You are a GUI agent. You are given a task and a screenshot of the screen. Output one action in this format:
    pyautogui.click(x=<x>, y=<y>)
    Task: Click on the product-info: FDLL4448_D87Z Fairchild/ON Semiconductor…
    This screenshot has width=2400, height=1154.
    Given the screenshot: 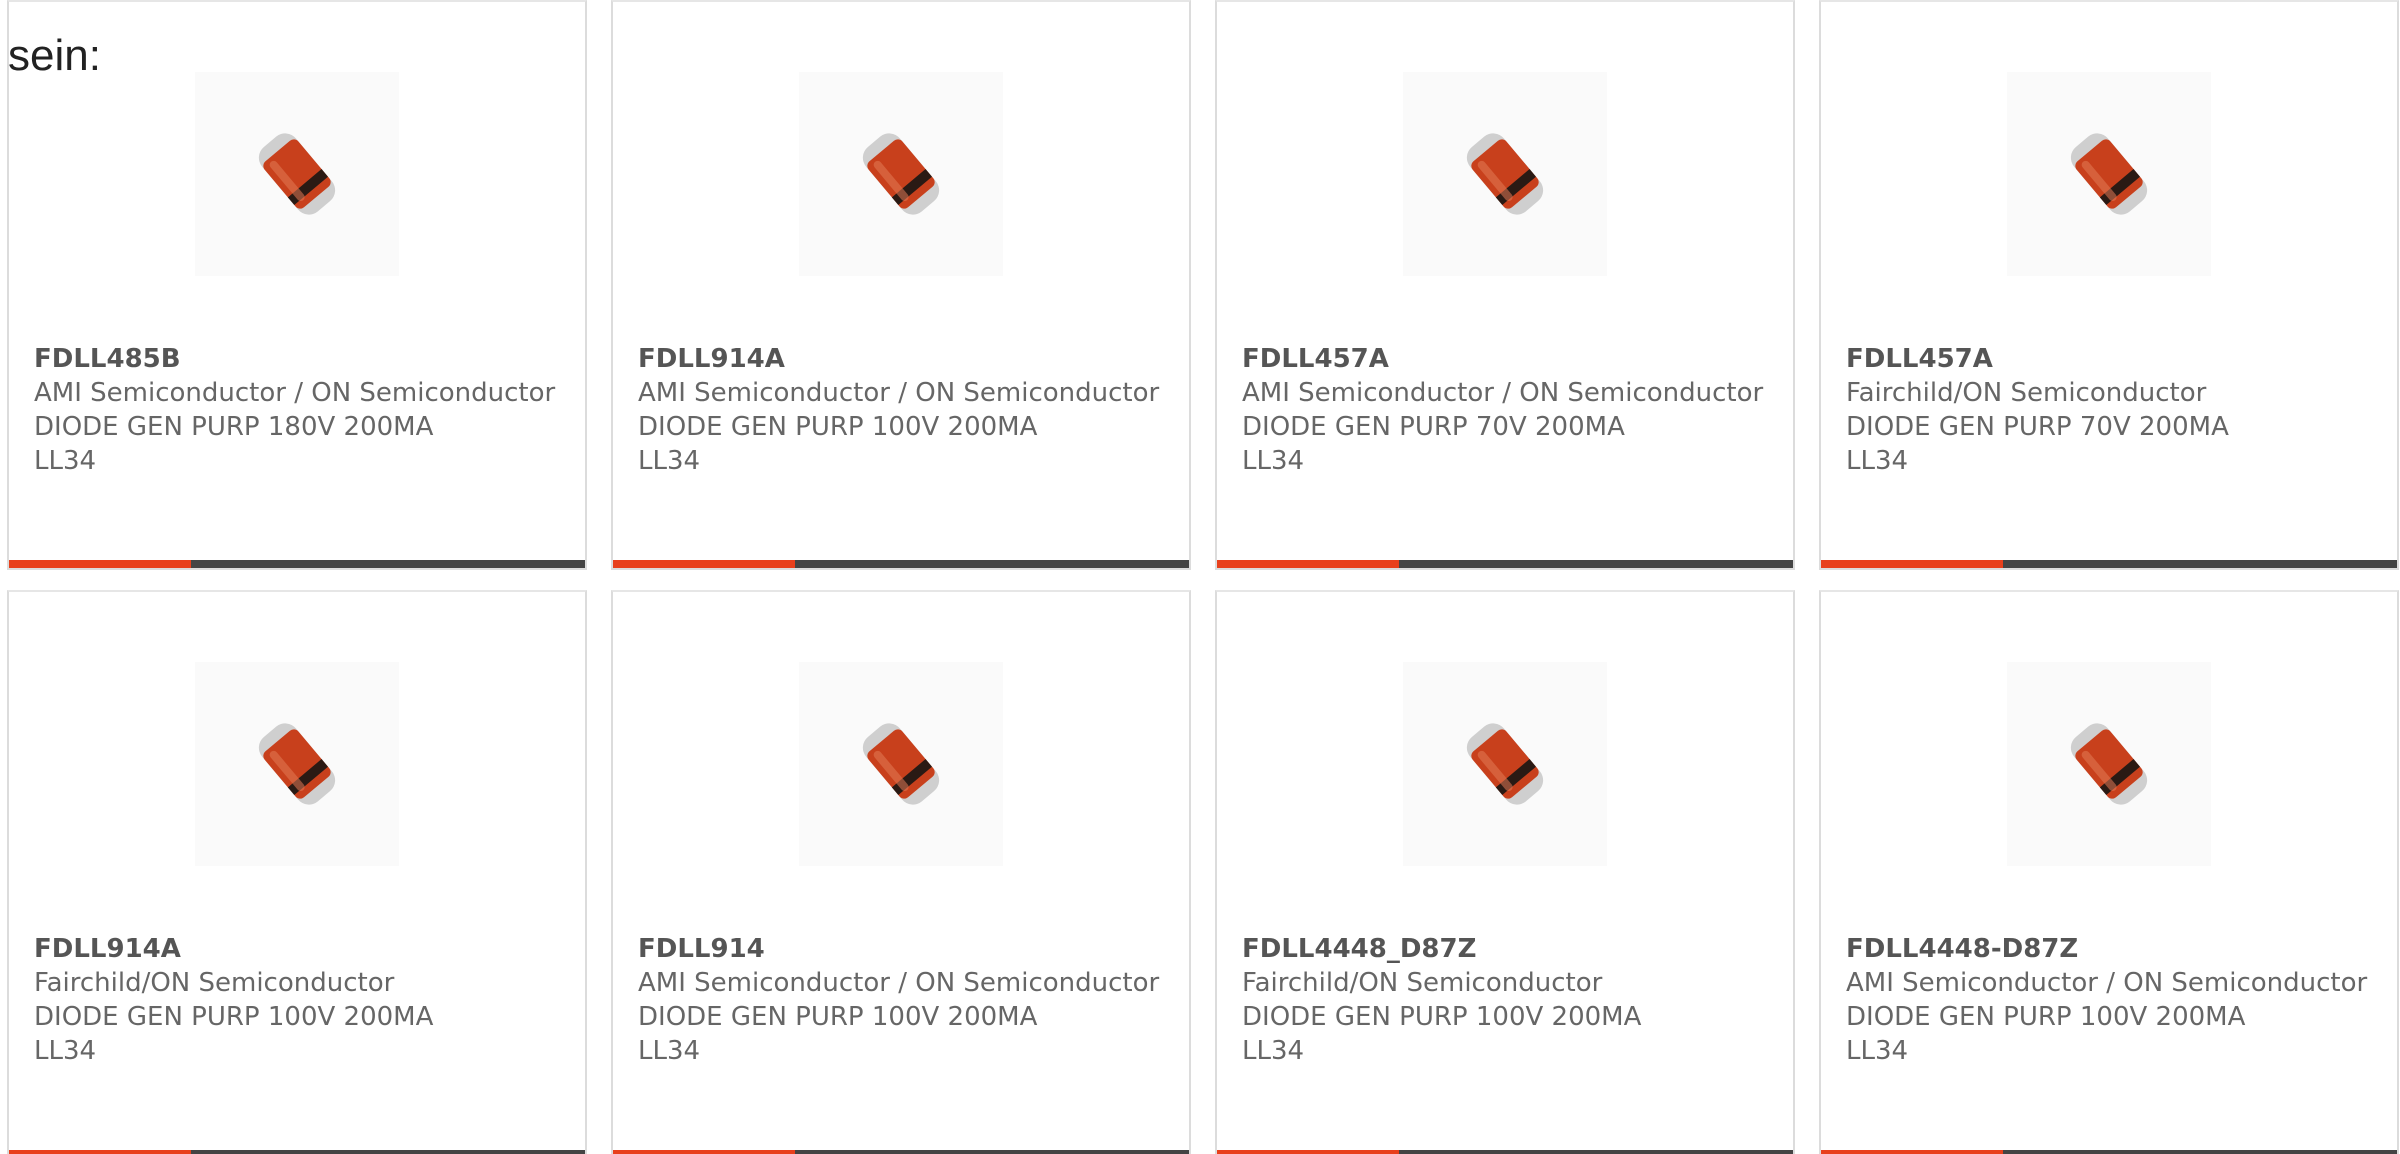 What is the action you would take?
    pyautogui.click(x=1507, y=1000)
    